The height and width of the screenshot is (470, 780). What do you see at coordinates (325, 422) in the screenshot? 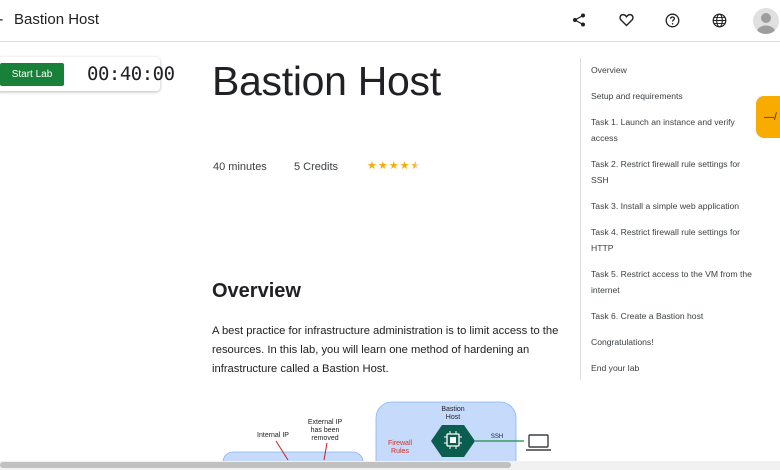
I see `external-ip-label-line1: External IP` at bounding box center [325, 422].